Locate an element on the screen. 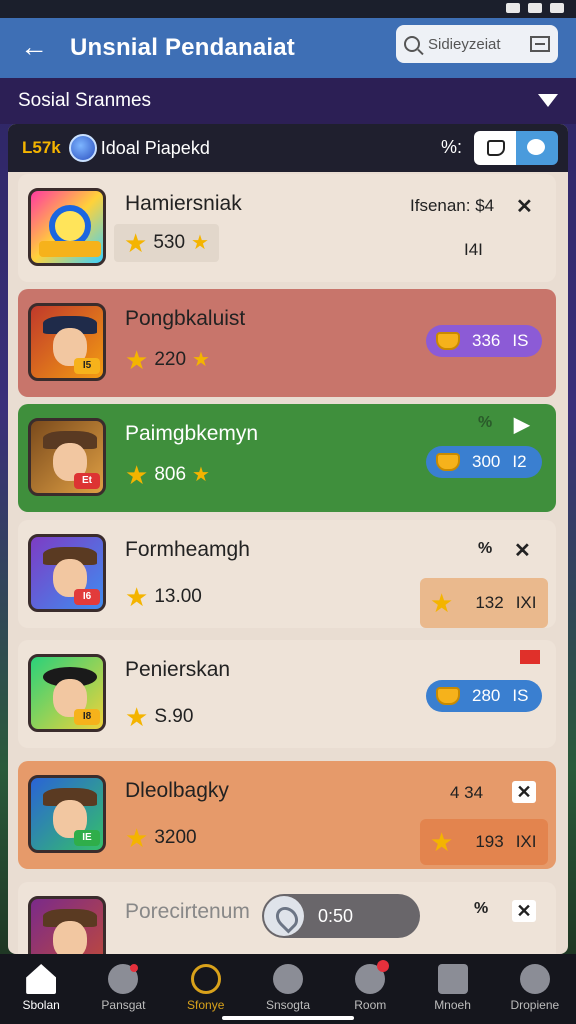  list-item: Hamiersniak ★ 530 ★ Ifsenan: $4 I4I ✕ is located at coordinates (287, 228).